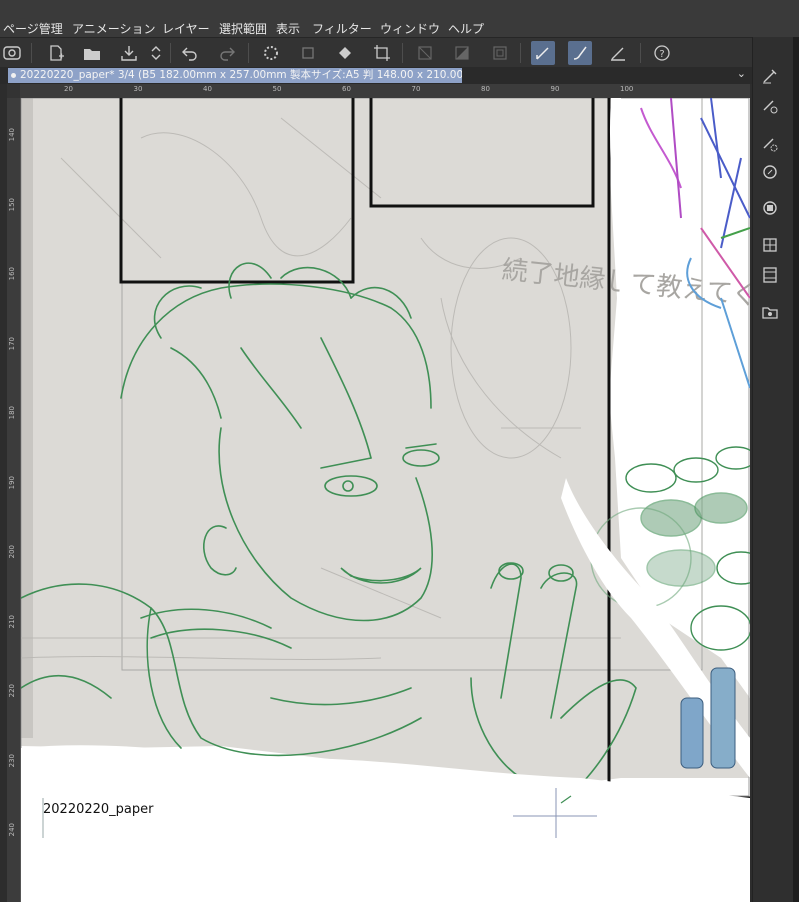  Describe the element at coordinates (13, 75) in the screenshot. I see `modified-dot-icon` at that location.